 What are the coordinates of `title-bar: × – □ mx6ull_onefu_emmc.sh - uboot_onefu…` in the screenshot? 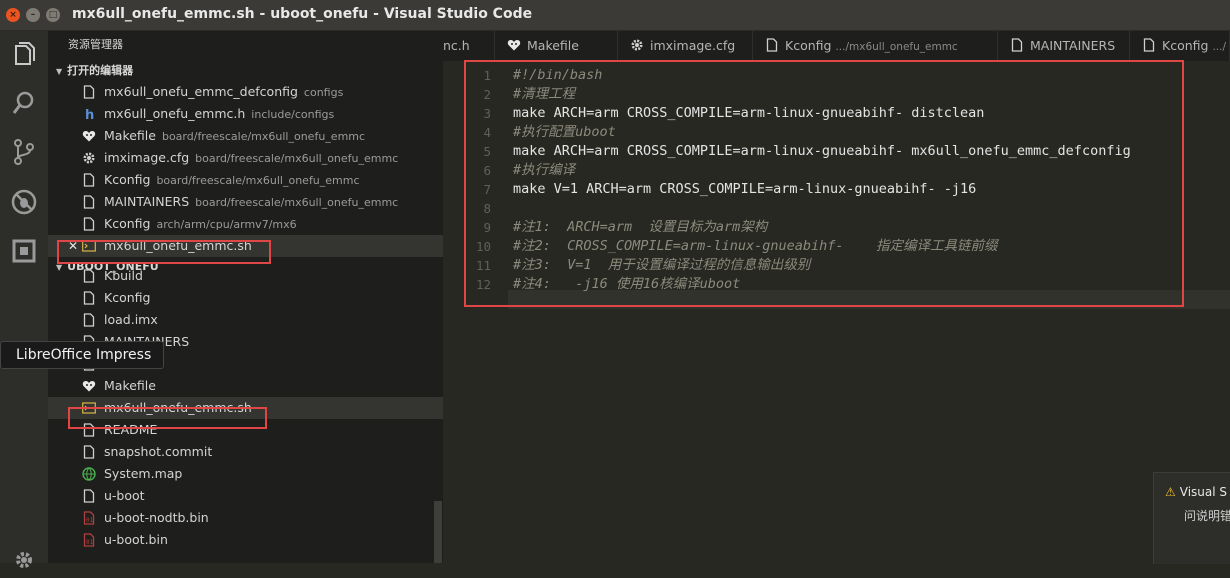 It's located at (615, 15).